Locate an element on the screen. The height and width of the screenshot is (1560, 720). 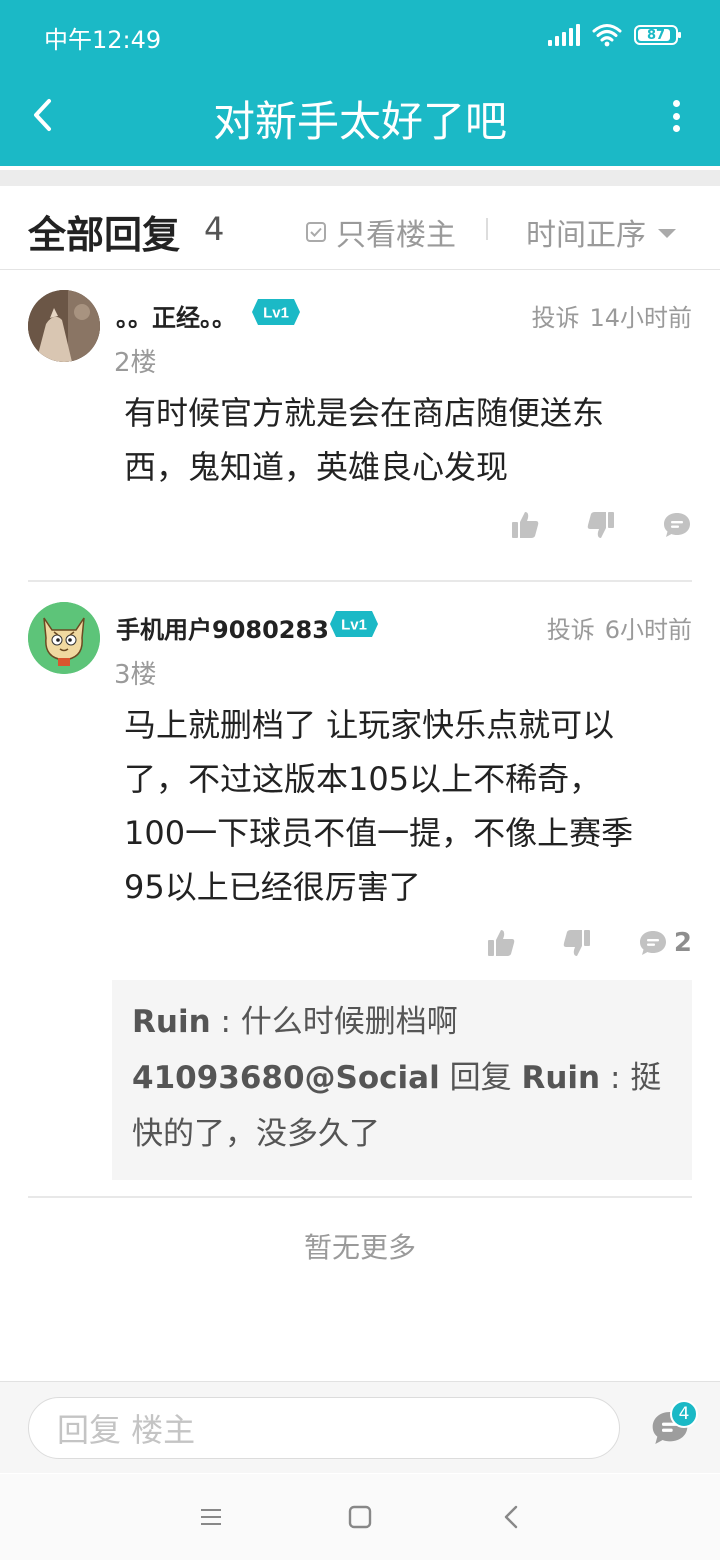
battery-level: 87 is located at coordinates (656, 35).